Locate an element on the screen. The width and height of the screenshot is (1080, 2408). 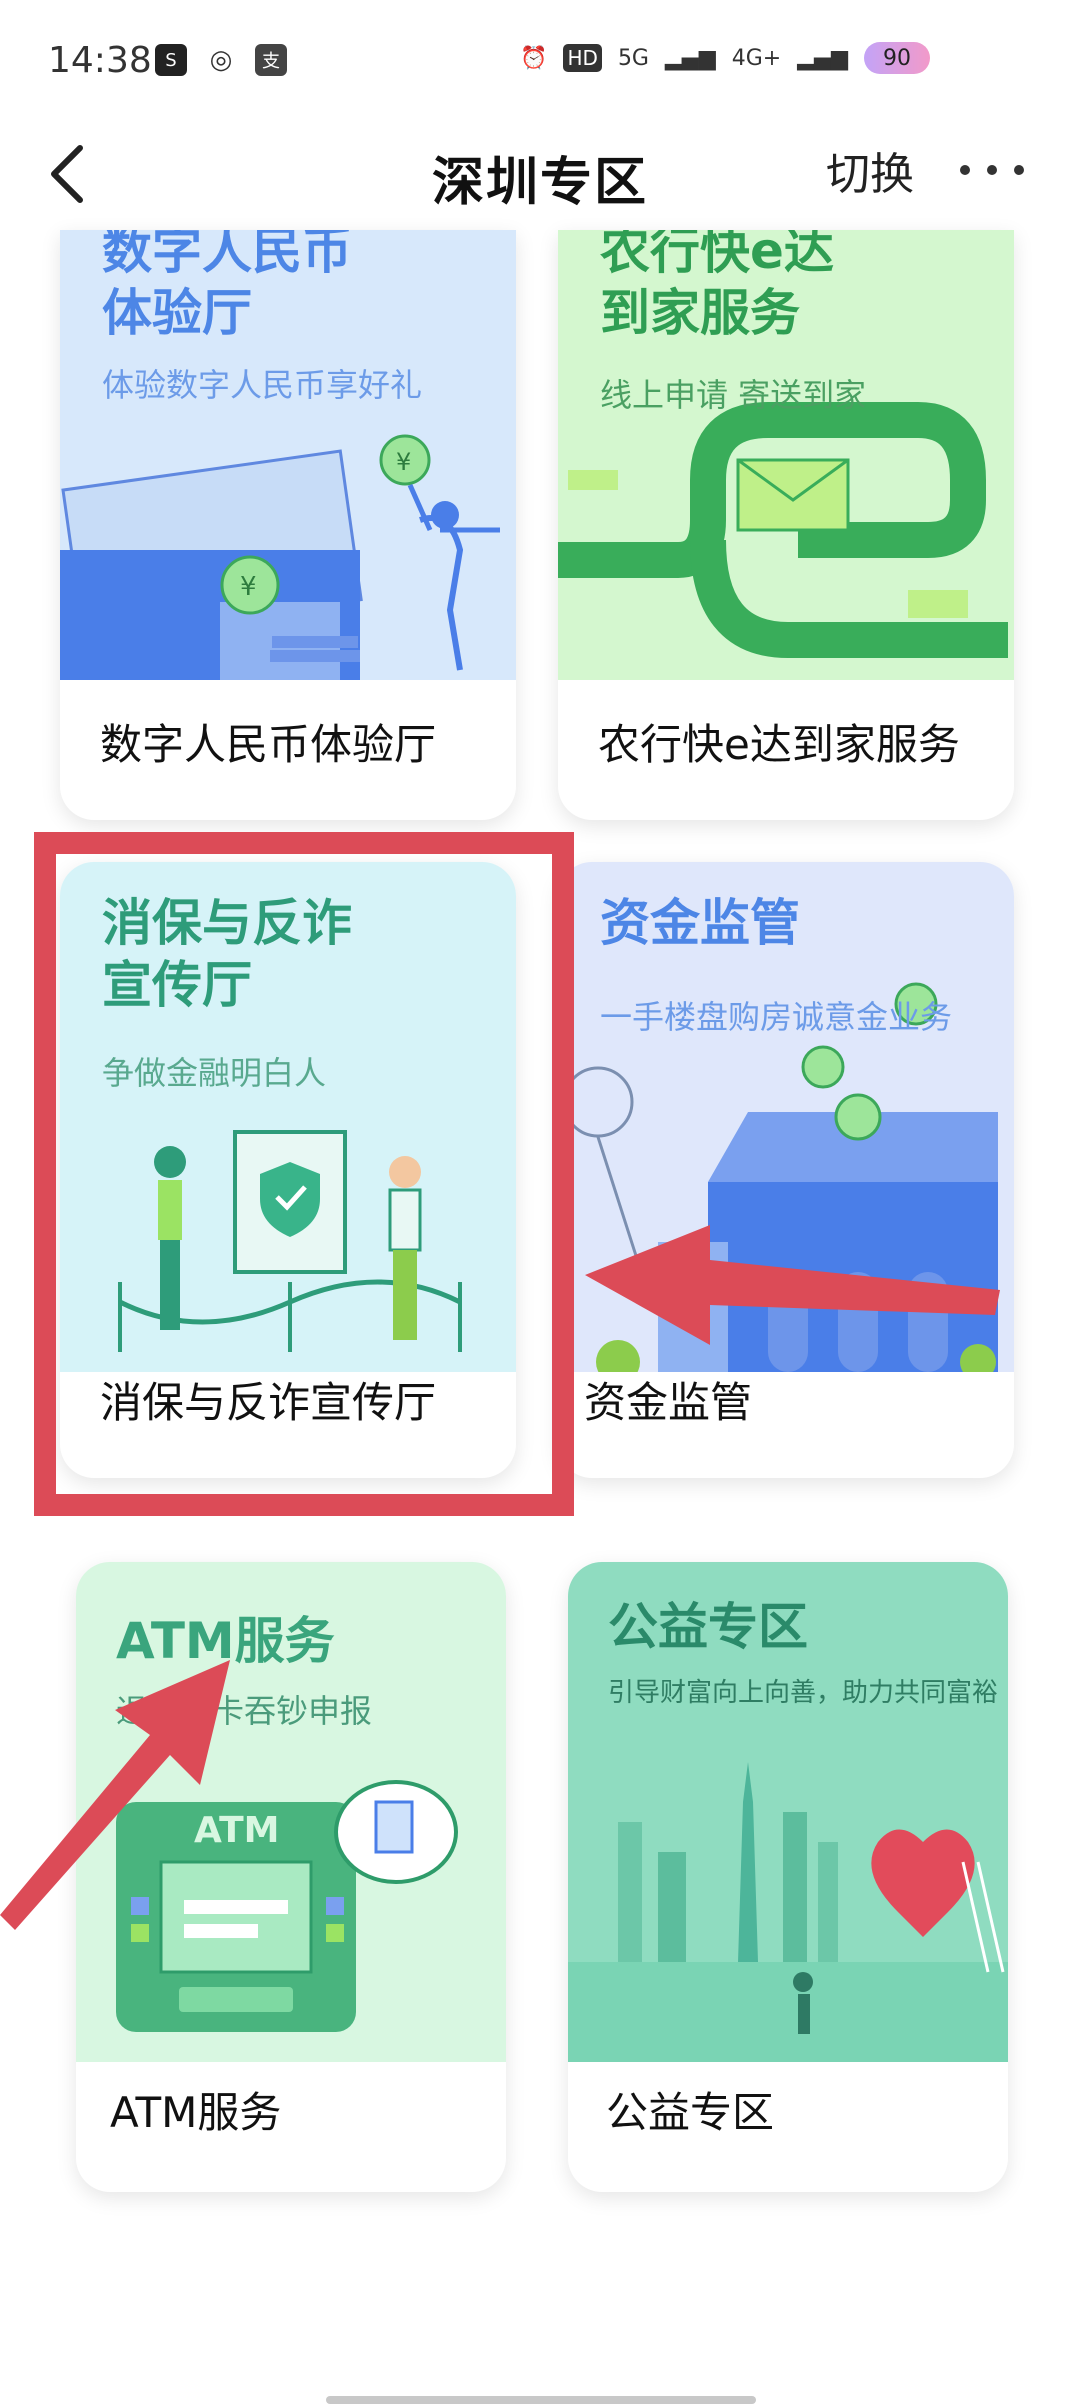
status-time: 14:38 is located at coordinates (100, 60).